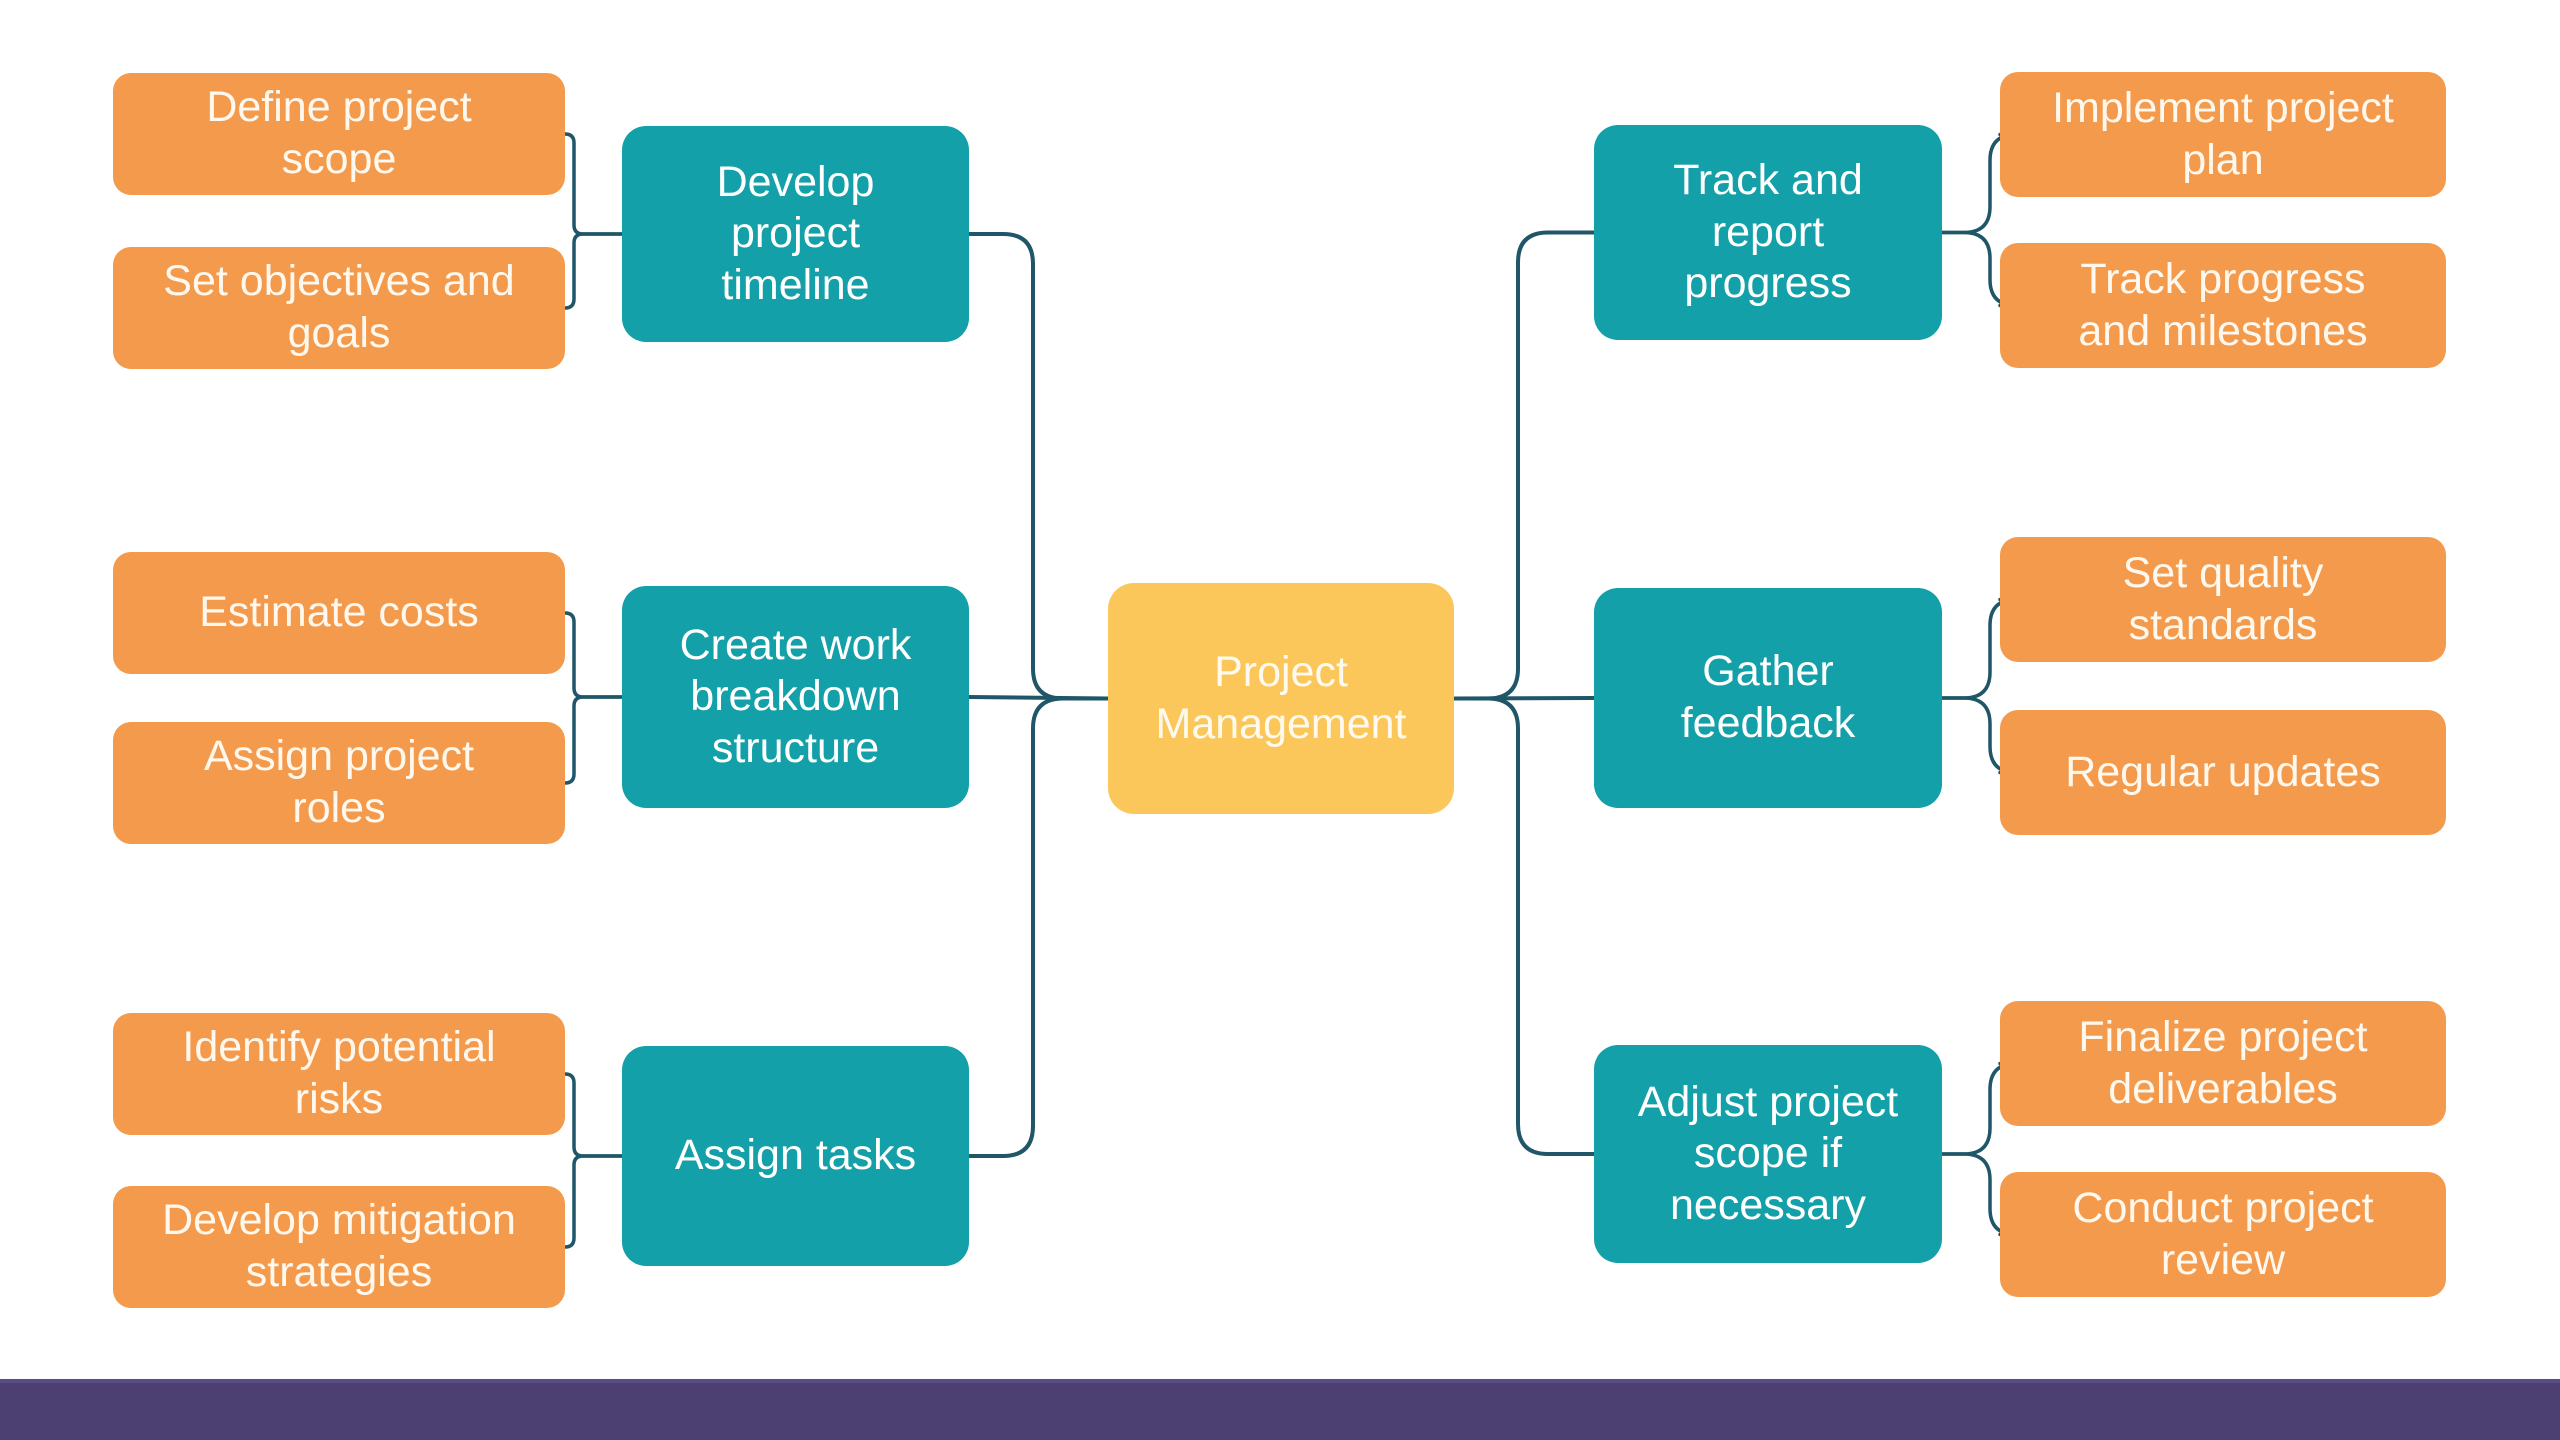 The width and height of the screenshot is (2560, 1440). I want to click on leaf-node-regular-updates: Regular updates, so click(2223, 772).